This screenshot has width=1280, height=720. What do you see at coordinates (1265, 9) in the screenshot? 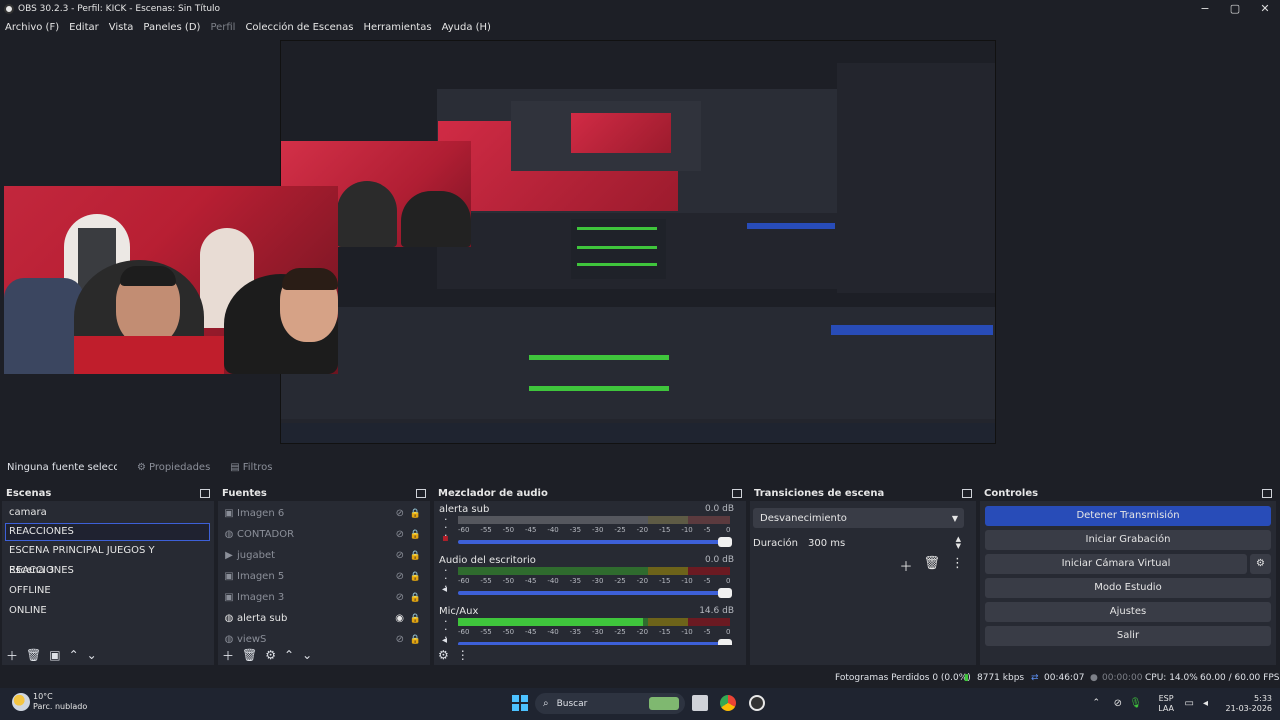
I see `close-button: ✕` at bounding box center [1265, 9].